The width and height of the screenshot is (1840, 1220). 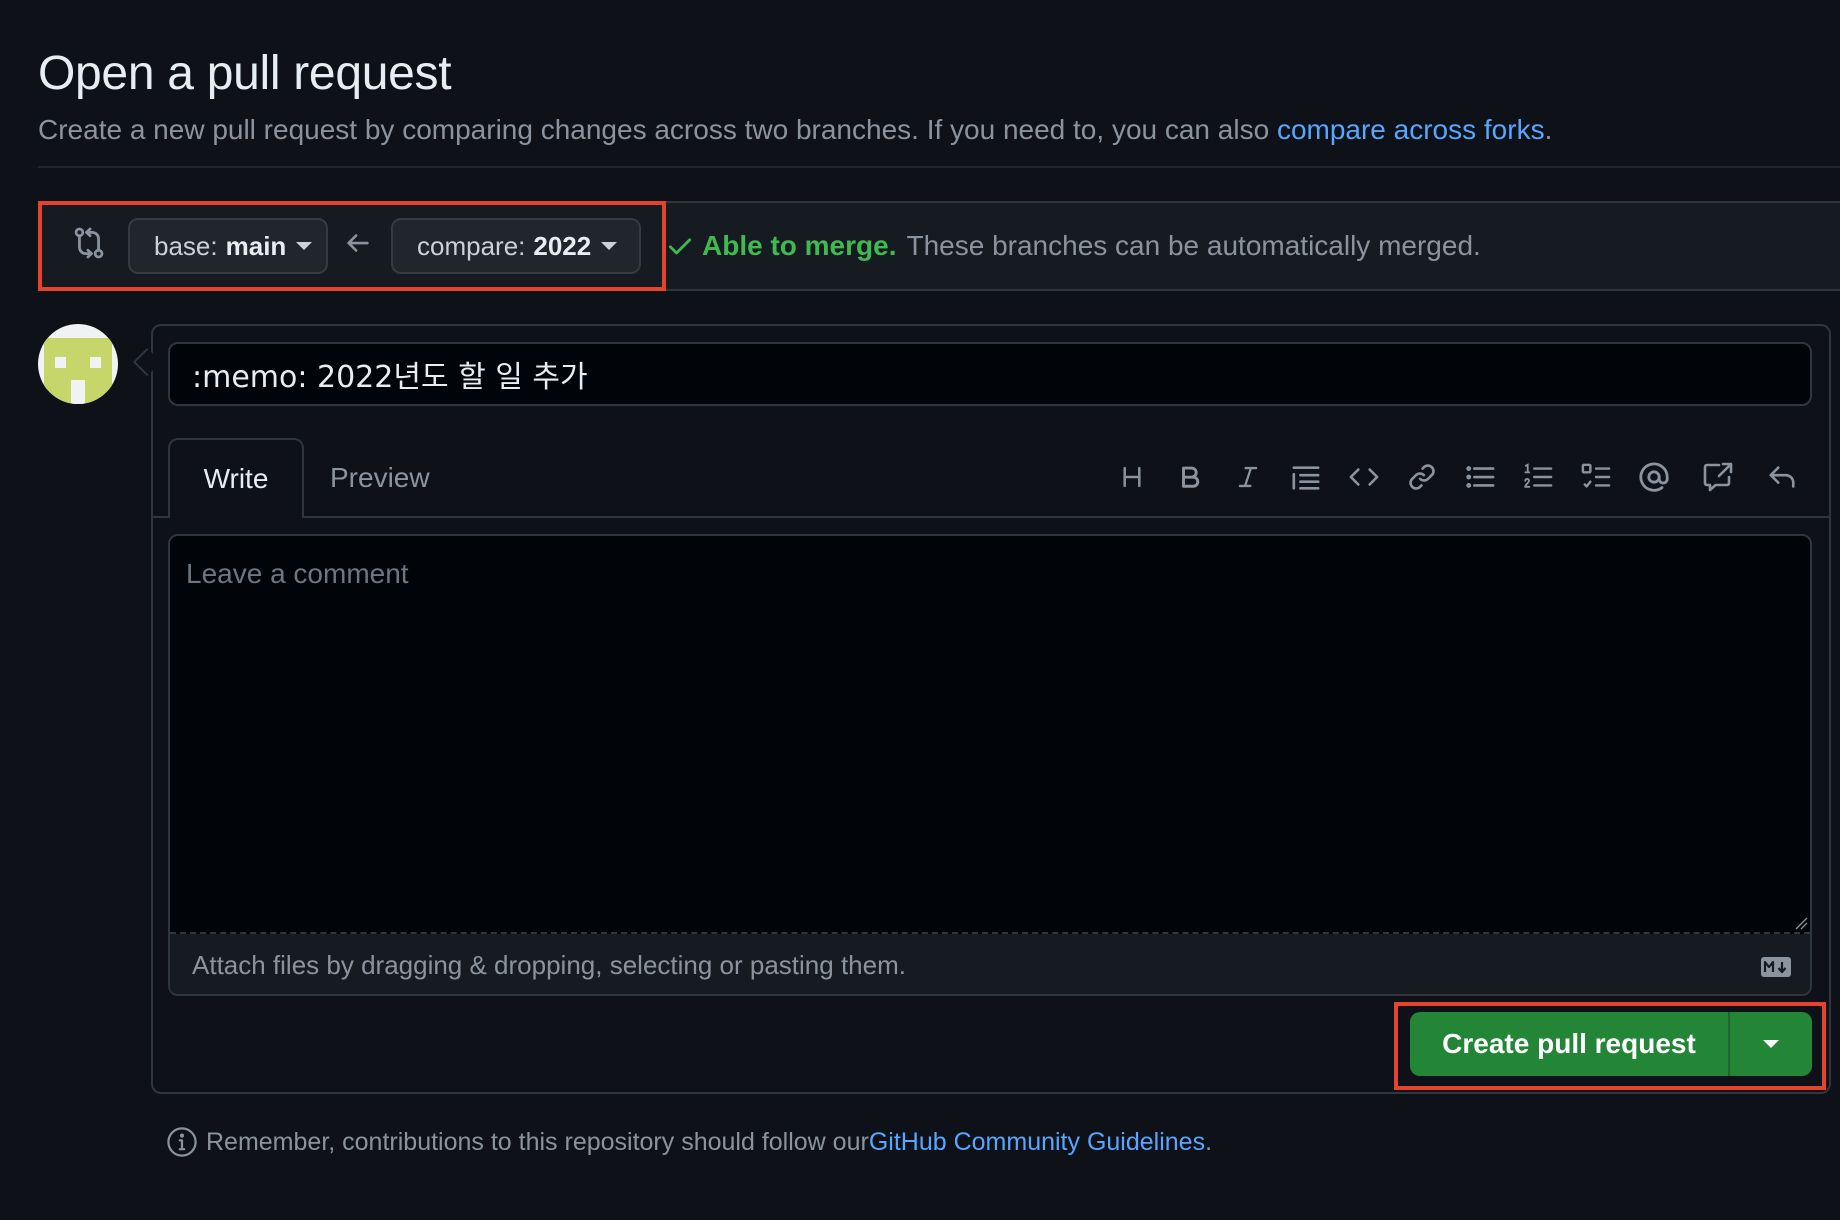 What do you see at coordinates (245, 73) in the screenshot?
I see `page-title: Open a pull request` at bounding box center [245, 73].